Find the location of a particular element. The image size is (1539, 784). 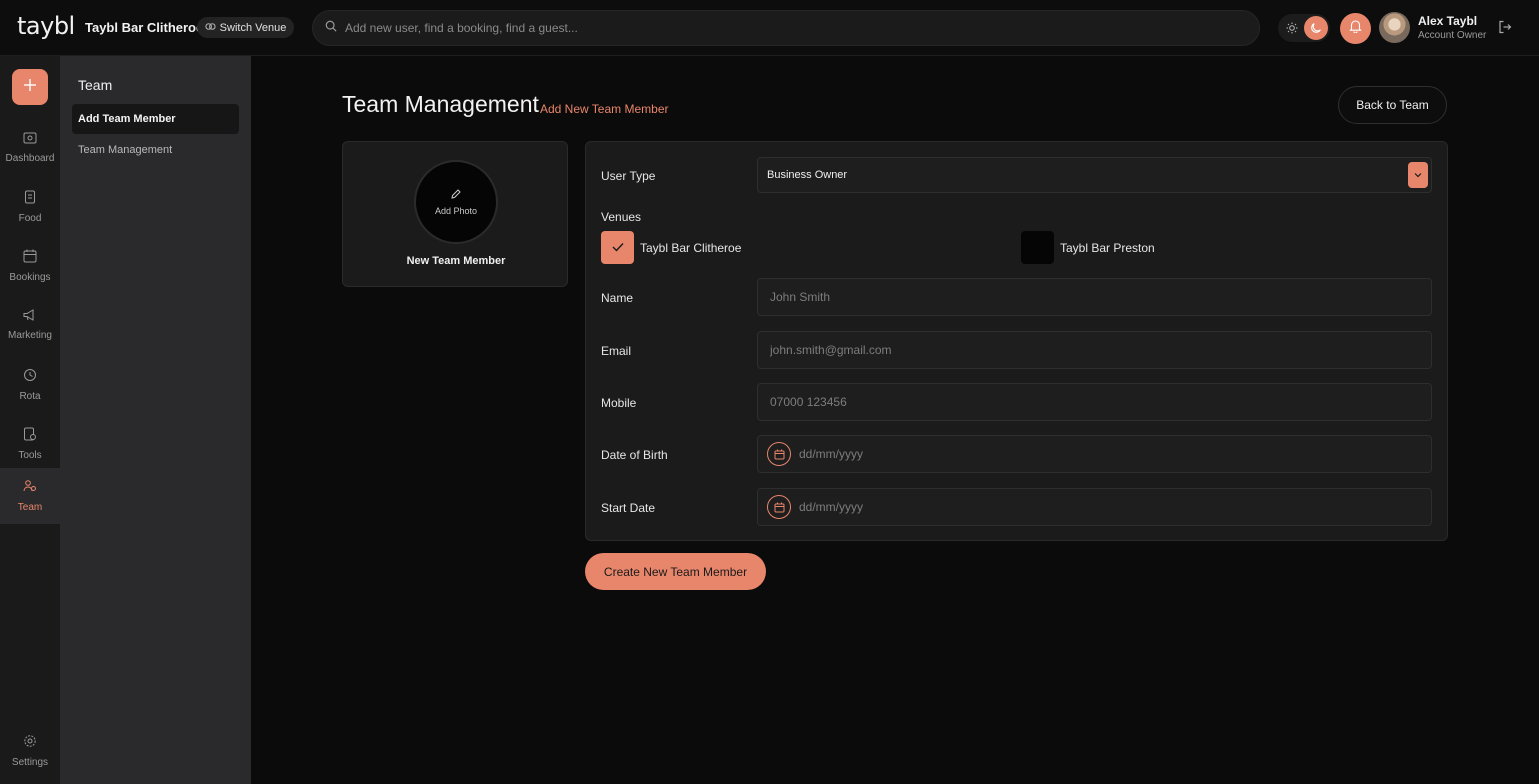

mobile-field is located at coordinates (1094, 402).